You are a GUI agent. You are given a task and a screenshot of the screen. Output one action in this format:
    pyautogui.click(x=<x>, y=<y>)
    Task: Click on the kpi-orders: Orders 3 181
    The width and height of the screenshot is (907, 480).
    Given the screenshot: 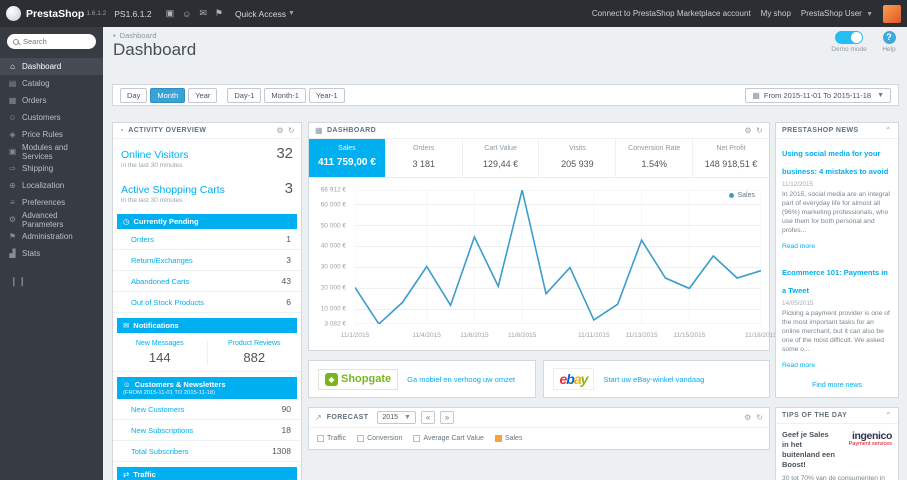 What is the action you would take?
    pyautogui.click(x=424, y=158)
    